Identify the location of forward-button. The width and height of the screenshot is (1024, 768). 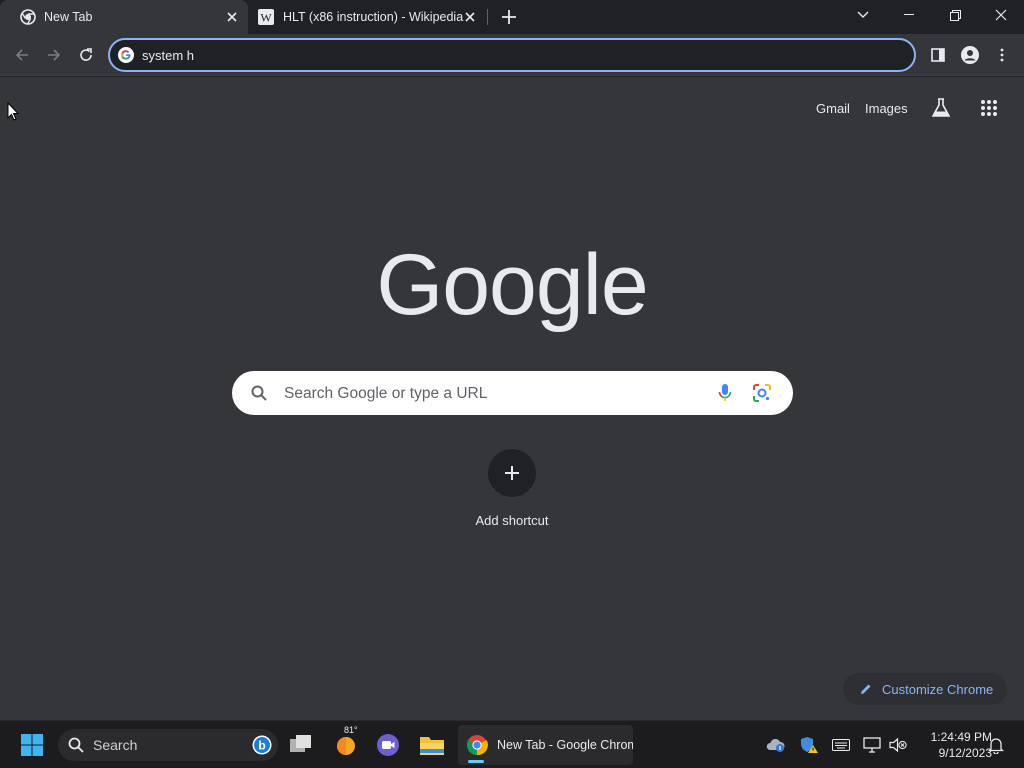
(54, 55).